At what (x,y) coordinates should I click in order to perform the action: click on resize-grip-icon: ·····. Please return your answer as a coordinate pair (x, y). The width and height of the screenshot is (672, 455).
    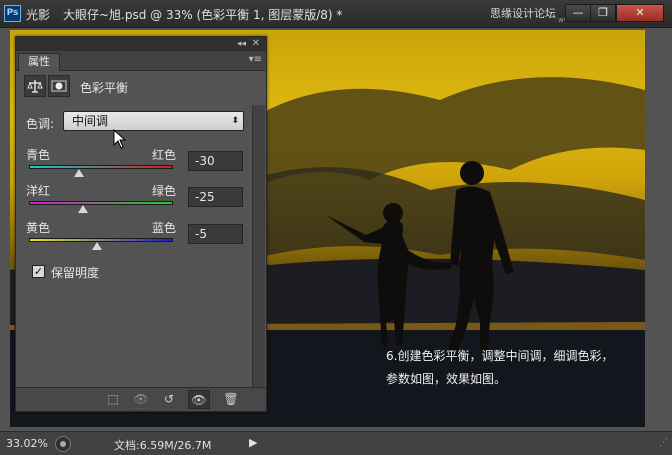
    Looking at the image, I should click on (139, 409).